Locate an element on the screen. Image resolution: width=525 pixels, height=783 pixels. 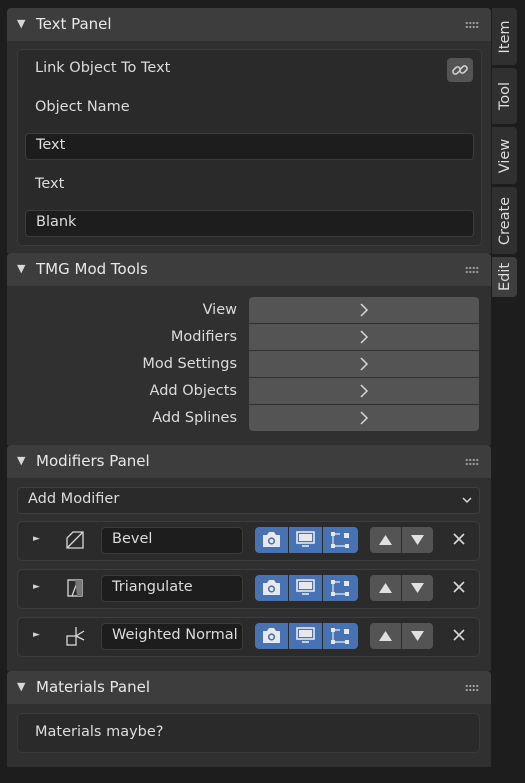
modifier-name: Bevel is located at coordinates (132, 539).